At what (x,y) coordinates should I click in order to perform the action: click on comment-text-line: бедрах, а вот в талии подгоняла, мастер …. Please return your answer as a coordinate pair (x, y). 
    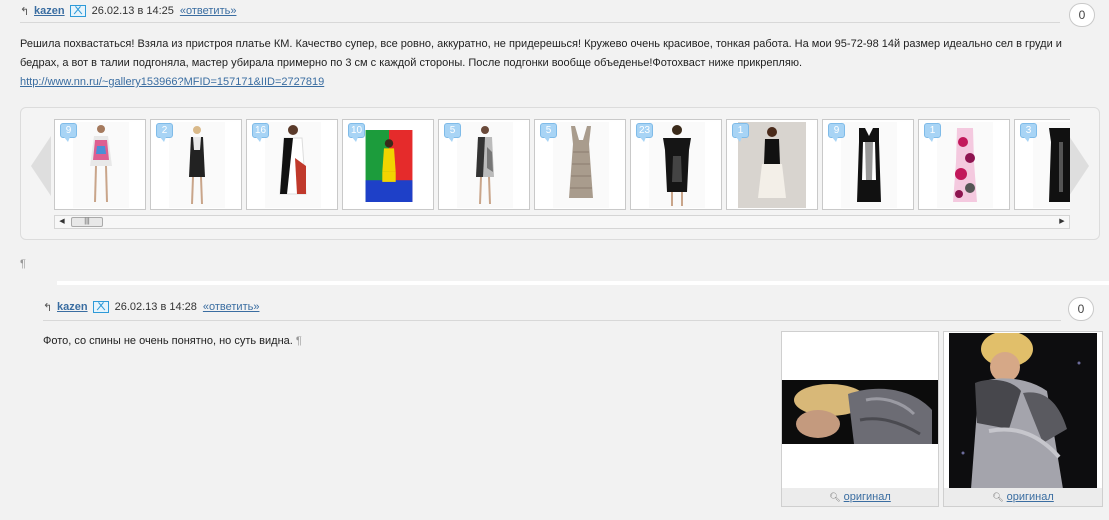
    Looking at the image, I should click on (411, 63).